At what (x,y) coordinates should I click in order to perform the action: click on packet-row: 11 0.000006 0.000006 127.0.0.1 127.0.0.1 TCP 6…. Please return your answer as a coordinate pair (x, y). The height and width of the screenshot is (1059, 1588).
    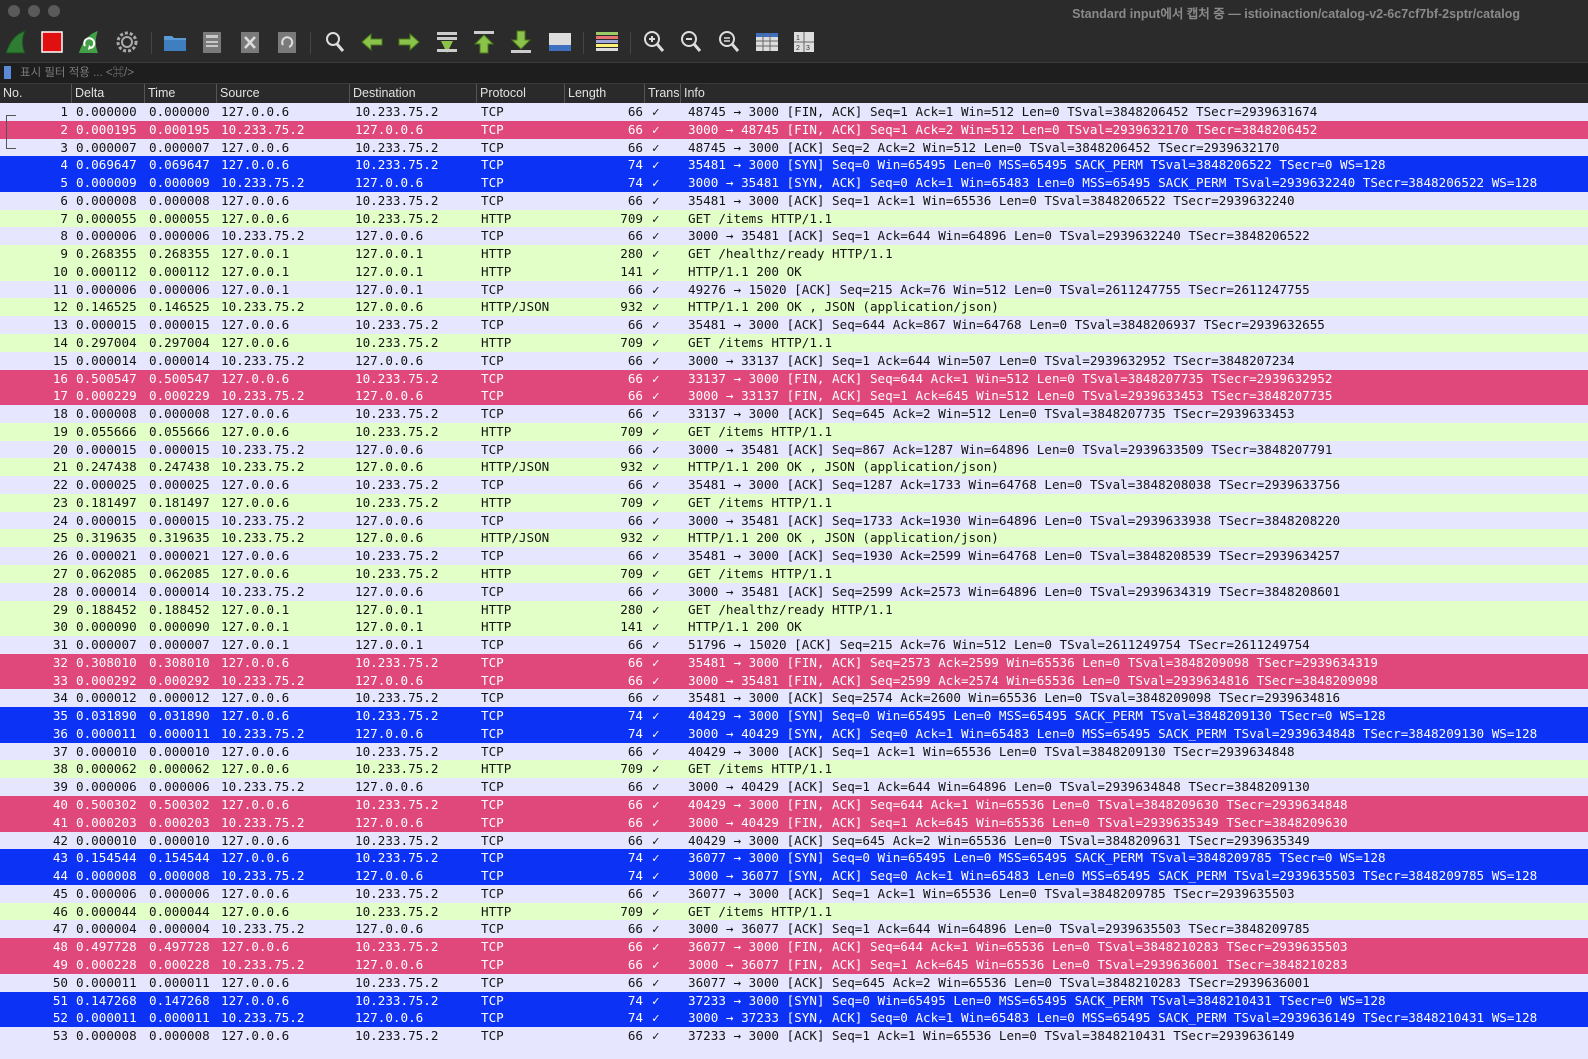
    Looking at the image, I should click on (794, 289).